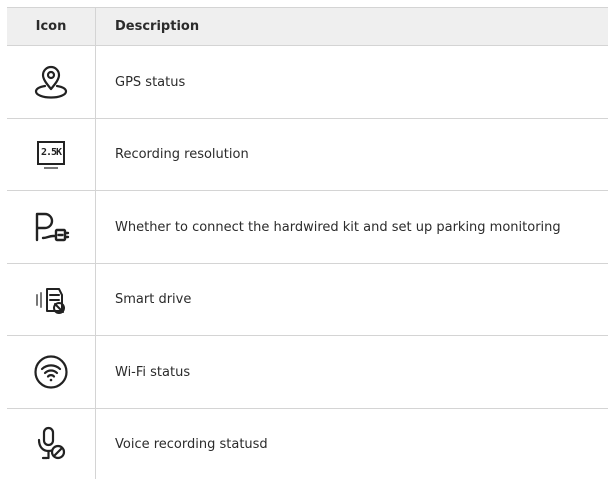 The height and width of the screenshot is (479, 608). What do you see at coordinates (307, 155) in the screenshot?
I see `table-row: 2.5K Recording resolution` at bounding box center [307, 155].